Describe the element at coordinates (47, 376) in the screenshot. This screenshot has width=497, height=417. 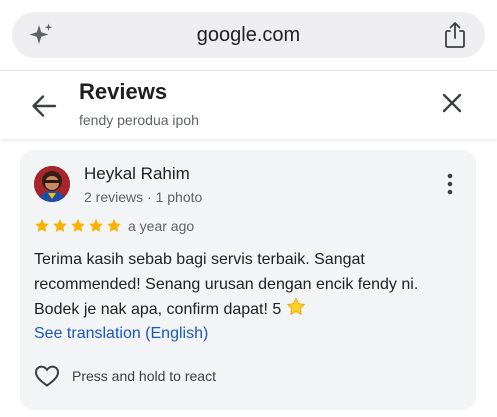
I see `heart-outline-icon` at that location.